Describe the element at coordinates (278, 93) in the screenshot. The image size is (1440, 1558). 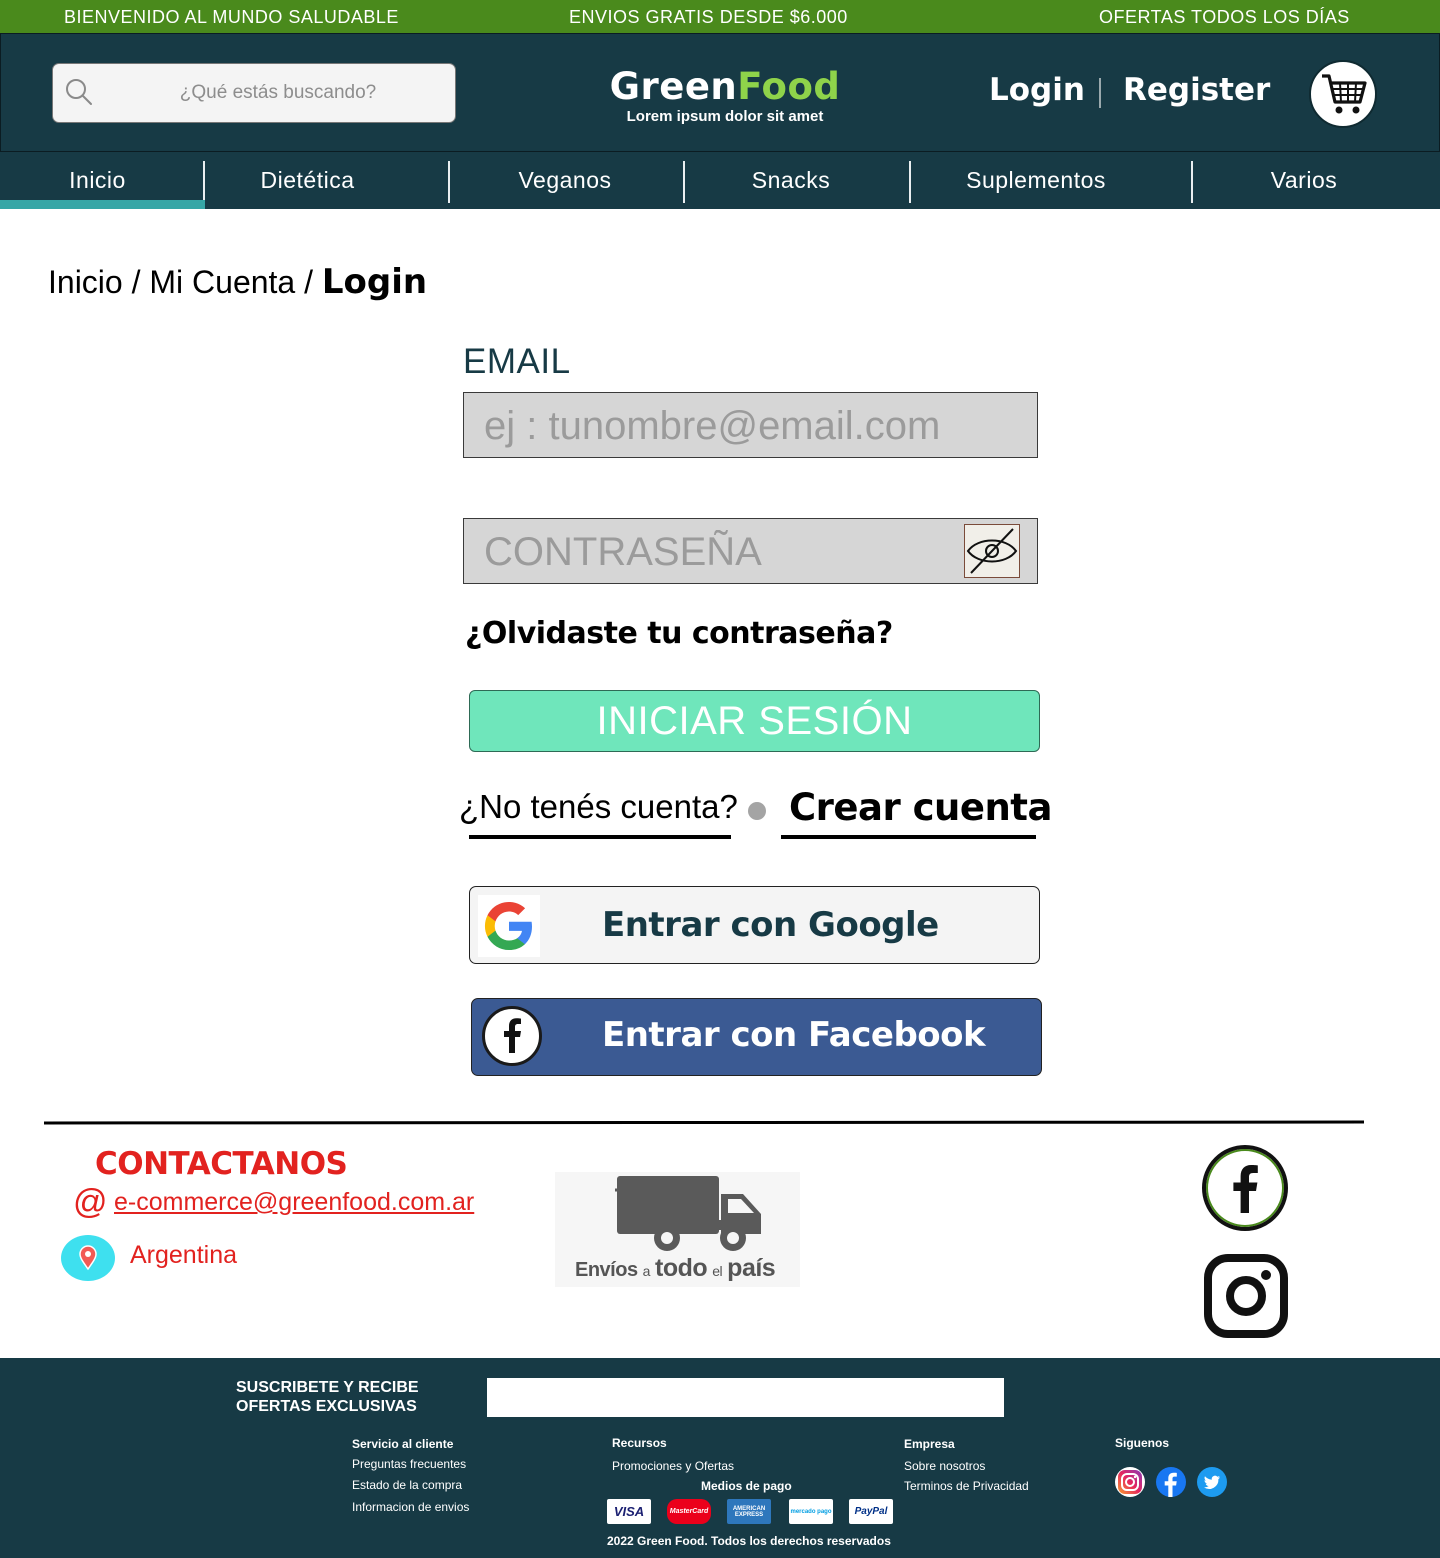
I see `search-input` at that location.